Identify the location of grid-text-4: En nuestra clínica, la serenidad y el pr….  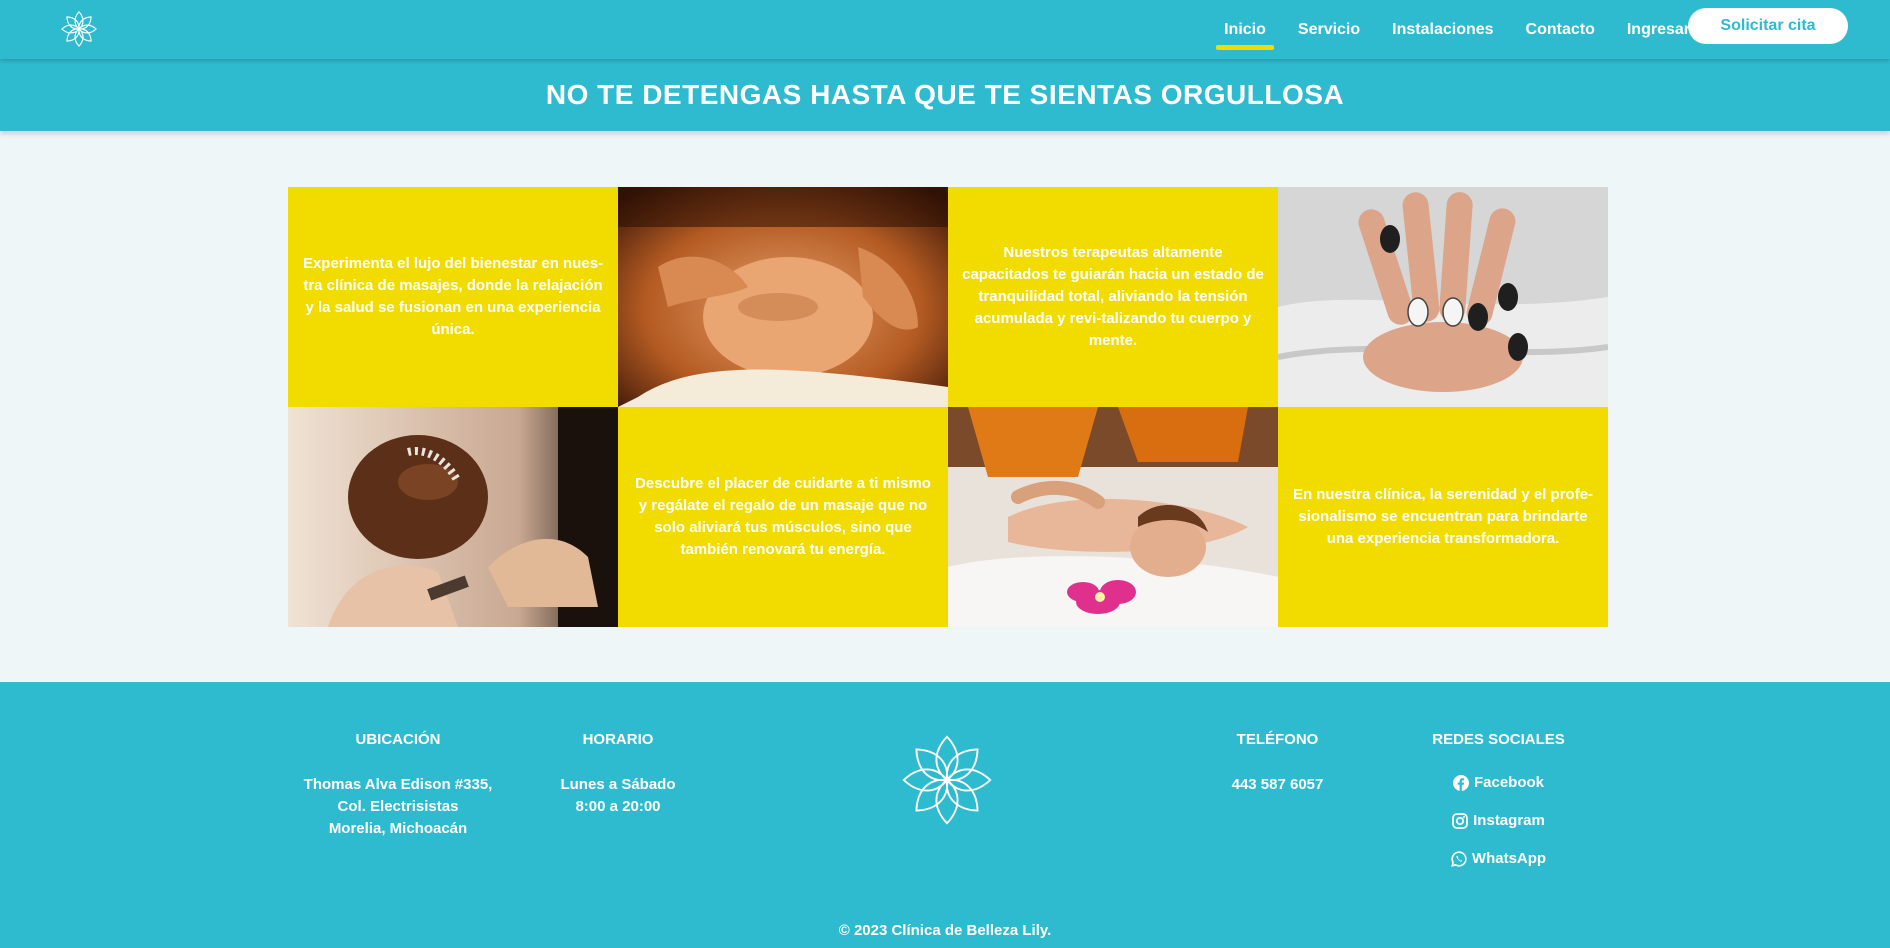
(1443, 517).